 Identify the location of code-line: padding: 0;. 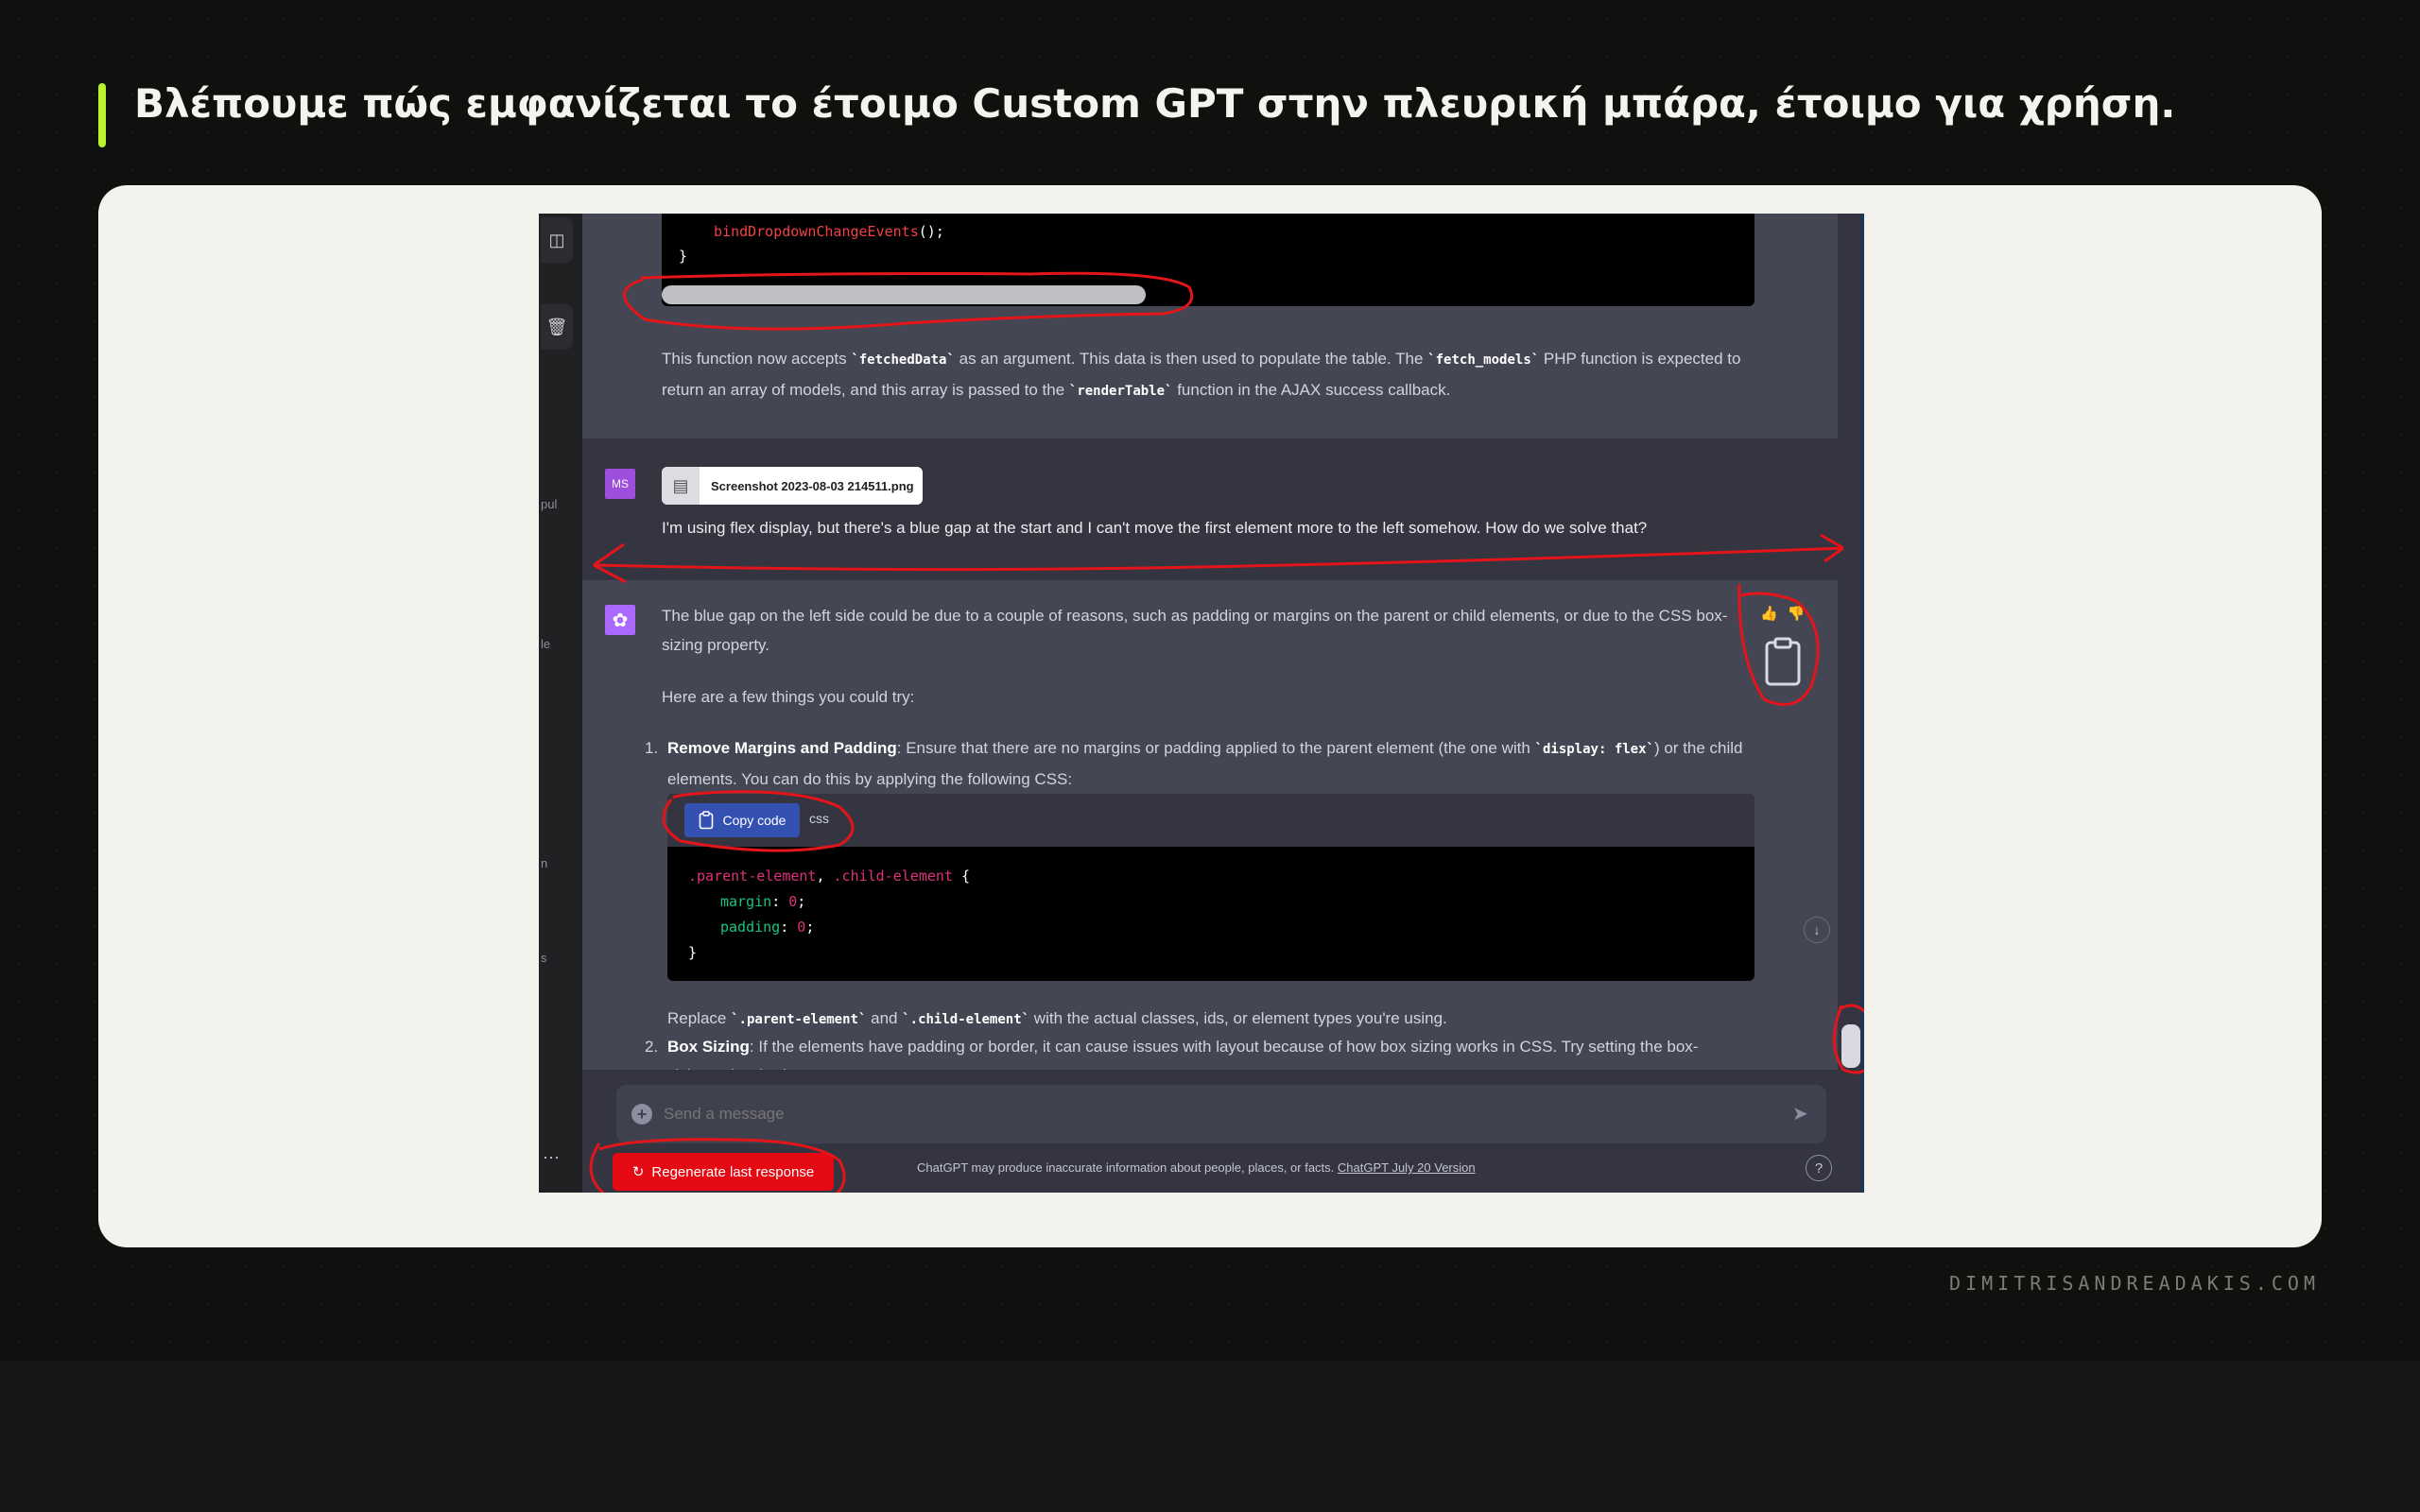
(767, 927).